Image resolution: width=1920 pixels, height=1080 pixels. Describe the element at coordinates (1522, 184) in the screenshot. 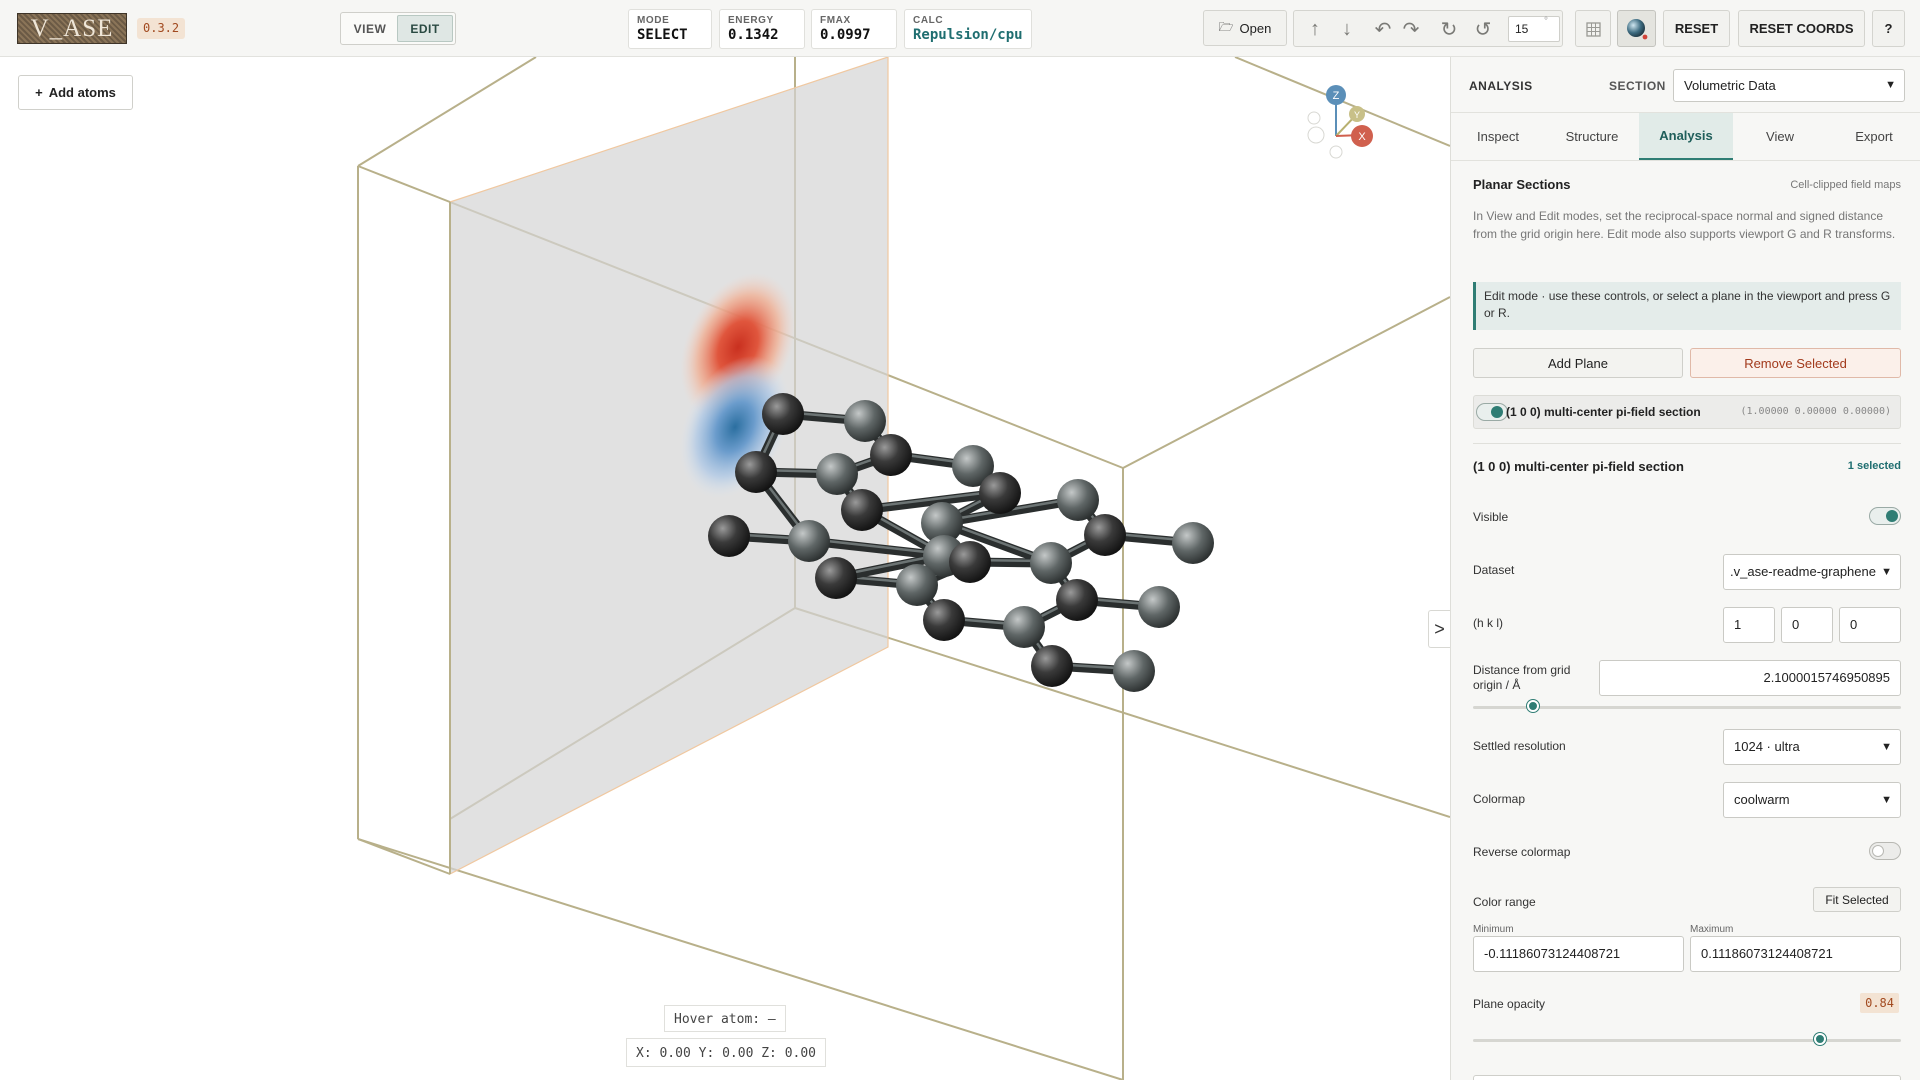

I see `section-title: Planar Sections` at that location.